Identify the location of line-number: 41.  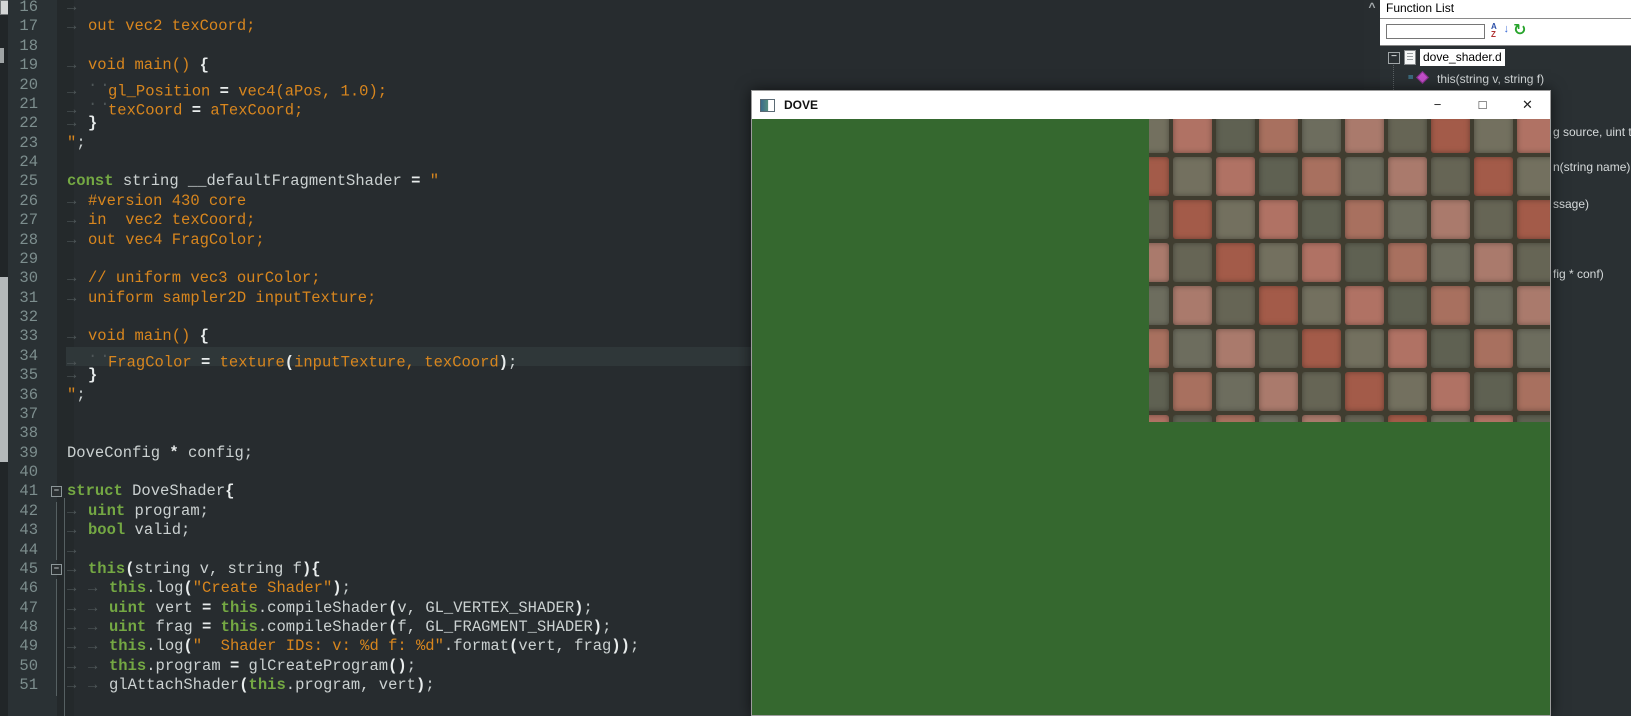
(24, 491).